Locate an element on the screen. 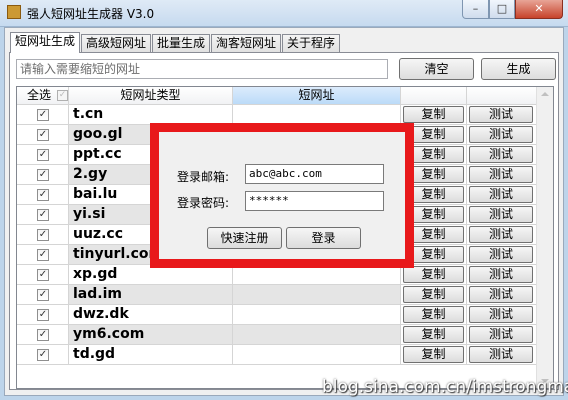  title-bar: 强人短网址生成器 V3.0 – □ ✕ is located at coordinates (284, 13).